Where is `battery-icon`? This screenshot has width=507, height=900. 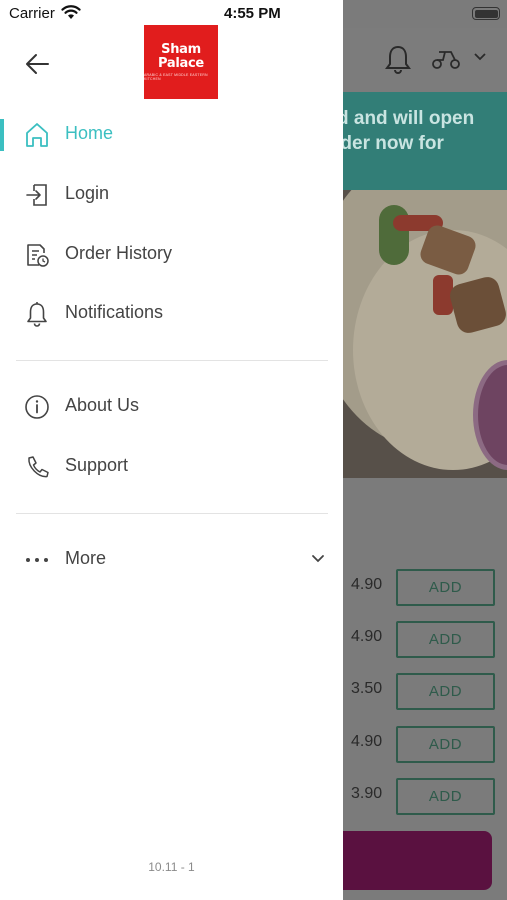 battery-icon is located at coordinates (486, 13).